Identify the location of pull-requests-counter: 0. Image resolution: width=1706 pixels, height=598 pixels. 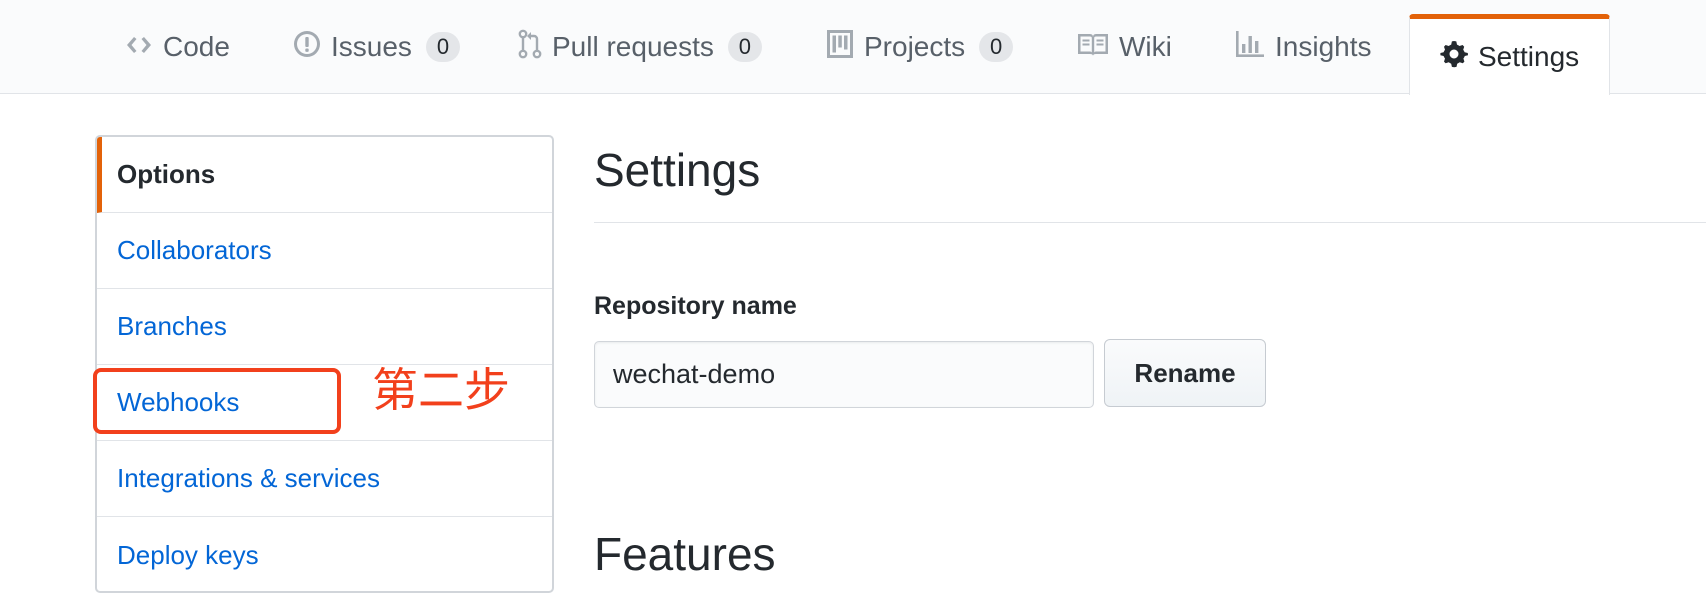
(744, 47).